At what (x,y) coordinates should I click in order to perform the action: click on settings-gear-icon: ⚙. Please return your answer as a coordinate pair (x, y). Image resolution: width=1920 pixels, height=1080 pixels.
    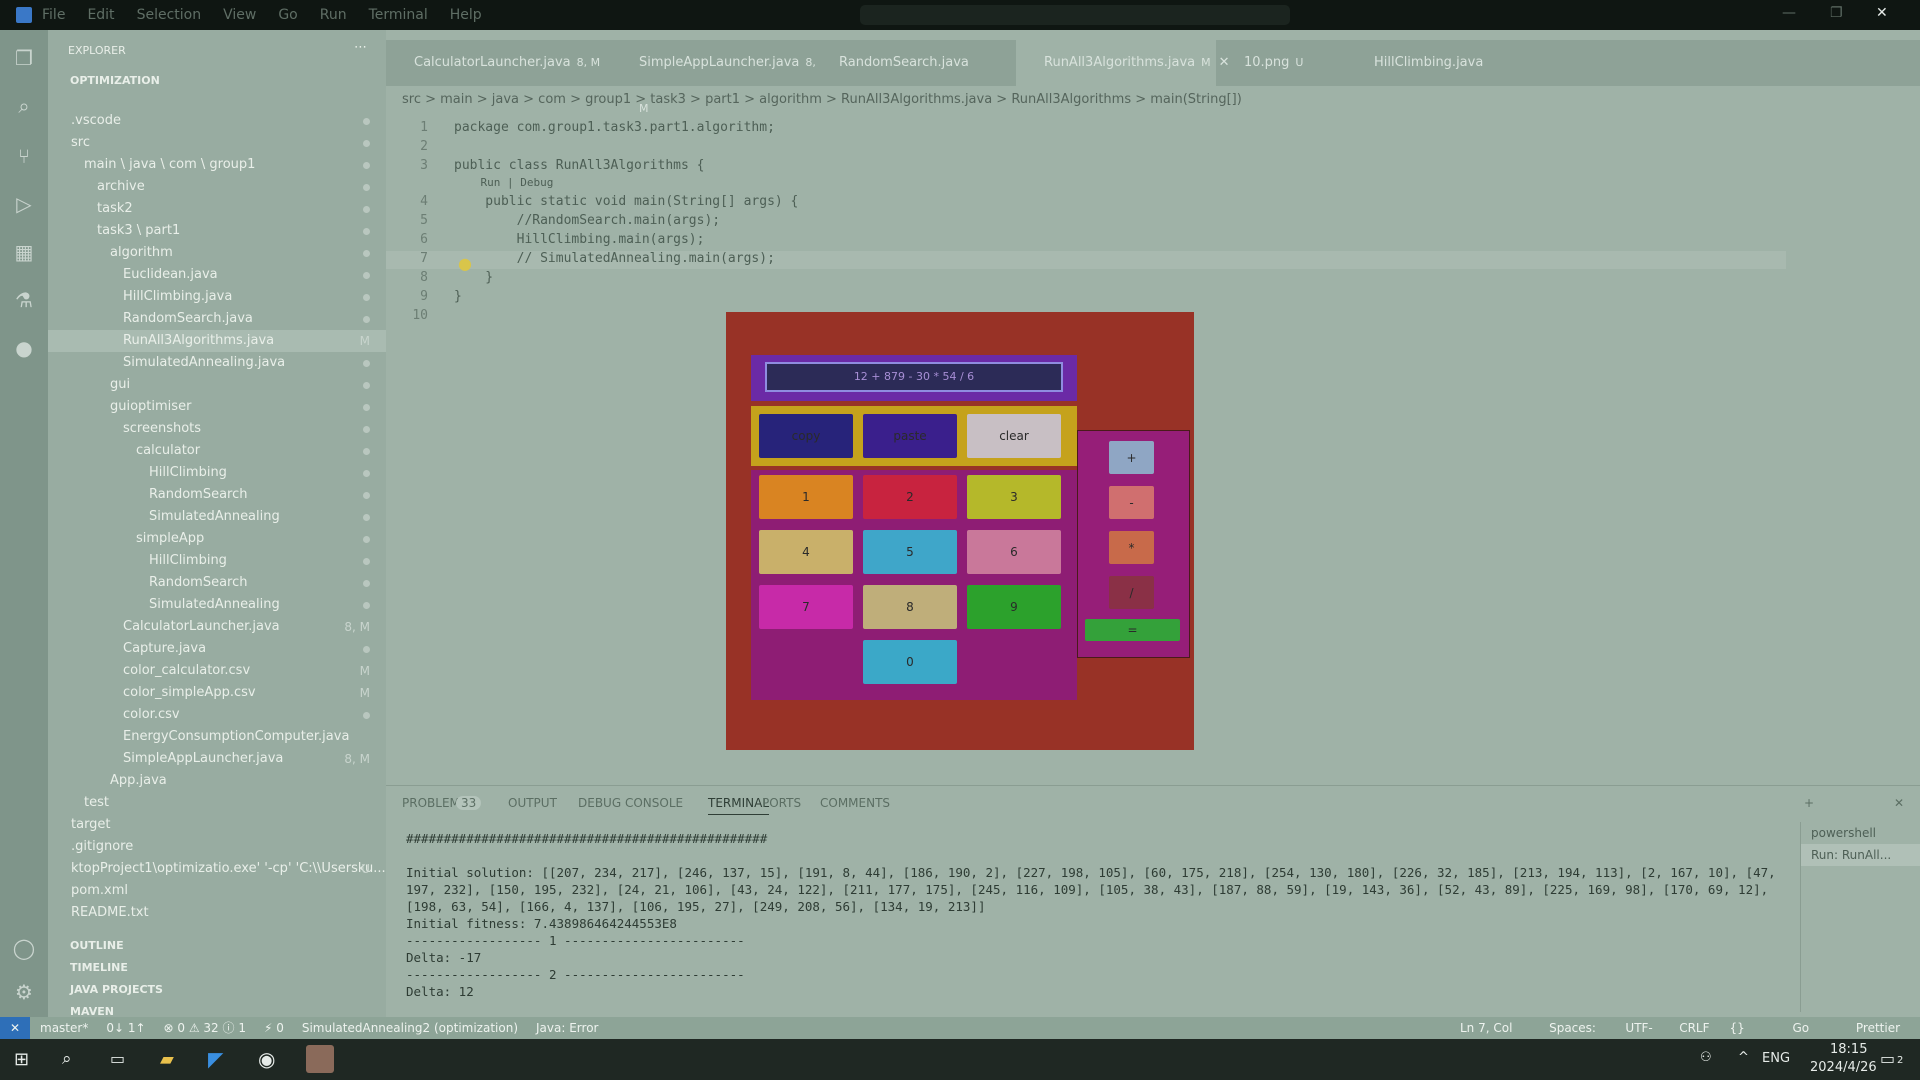
    Looking at the image, I should click on (24, 992).